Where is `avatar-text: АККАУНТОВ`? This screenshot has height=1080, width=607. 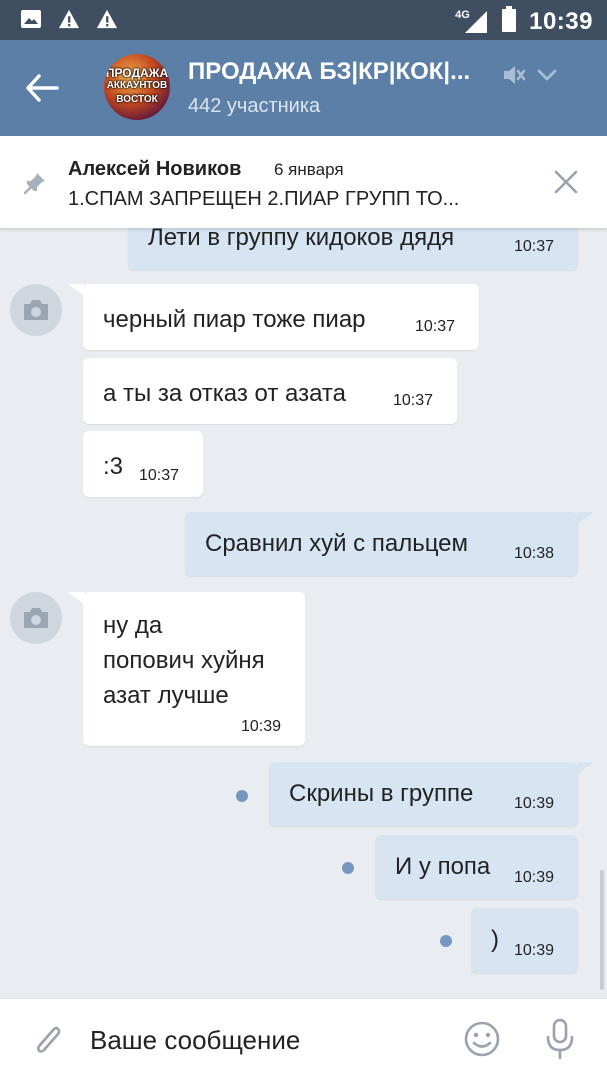
avatar-text: АККАУНТОВ is located at coordinates (137, 85).